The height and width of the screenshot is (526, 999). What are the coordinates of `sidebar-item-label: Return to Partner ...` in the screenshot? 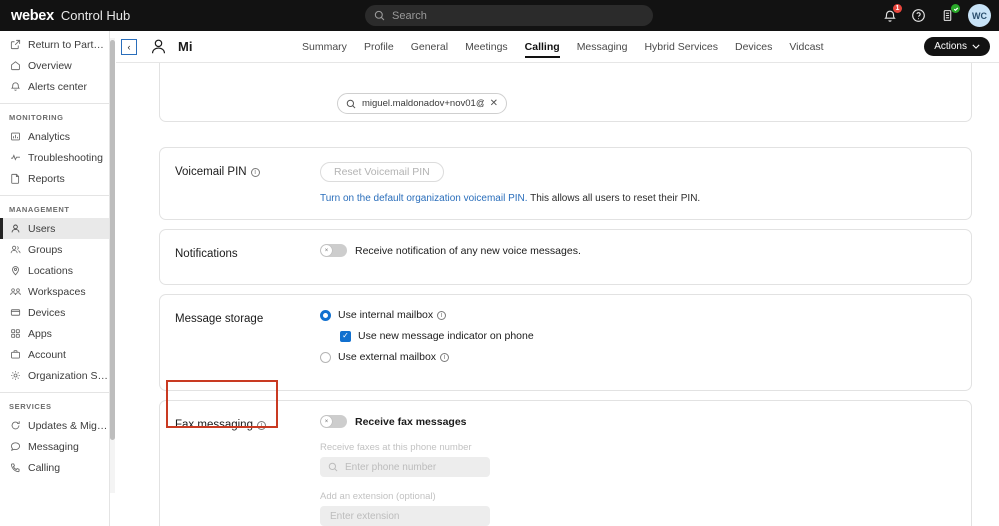 It's located at (68, 44).